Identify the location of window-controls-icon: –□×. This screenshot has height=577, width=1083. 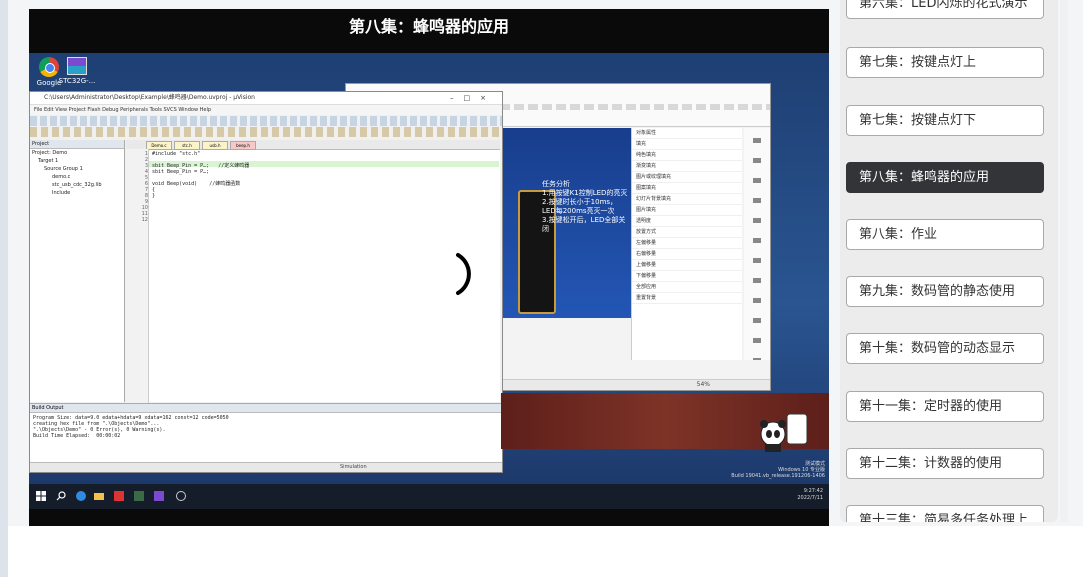
(473, 98).